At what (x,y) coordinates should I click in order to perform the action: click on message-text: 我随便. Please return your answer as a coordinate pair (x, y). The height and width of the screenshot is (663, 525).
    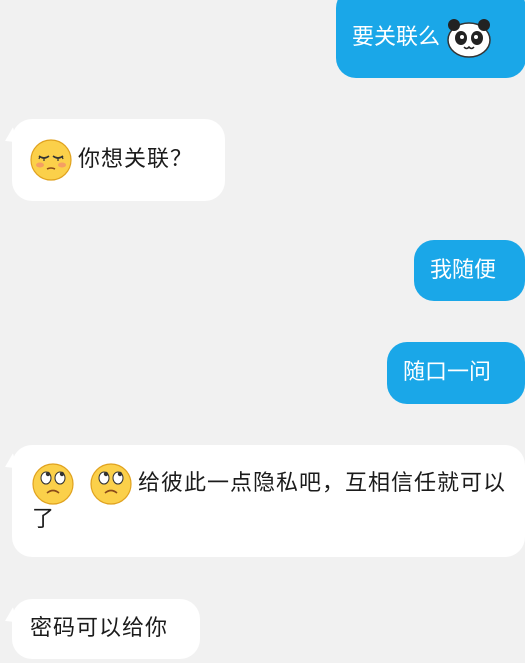
    Looking at the image, I should click on (463, 270).